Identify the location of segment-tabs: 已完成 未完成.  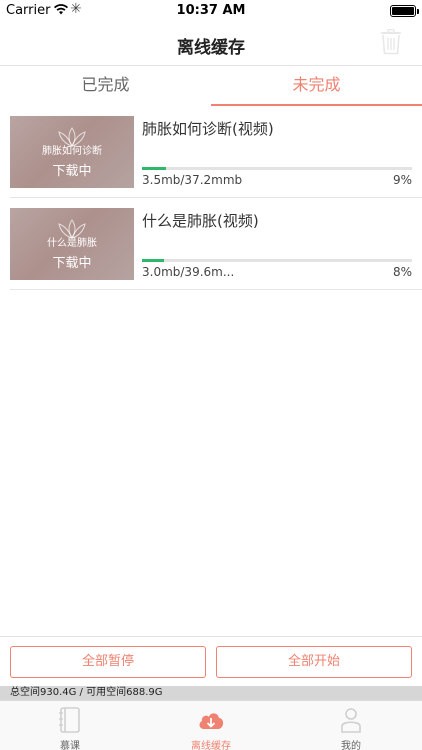
(211, 86).